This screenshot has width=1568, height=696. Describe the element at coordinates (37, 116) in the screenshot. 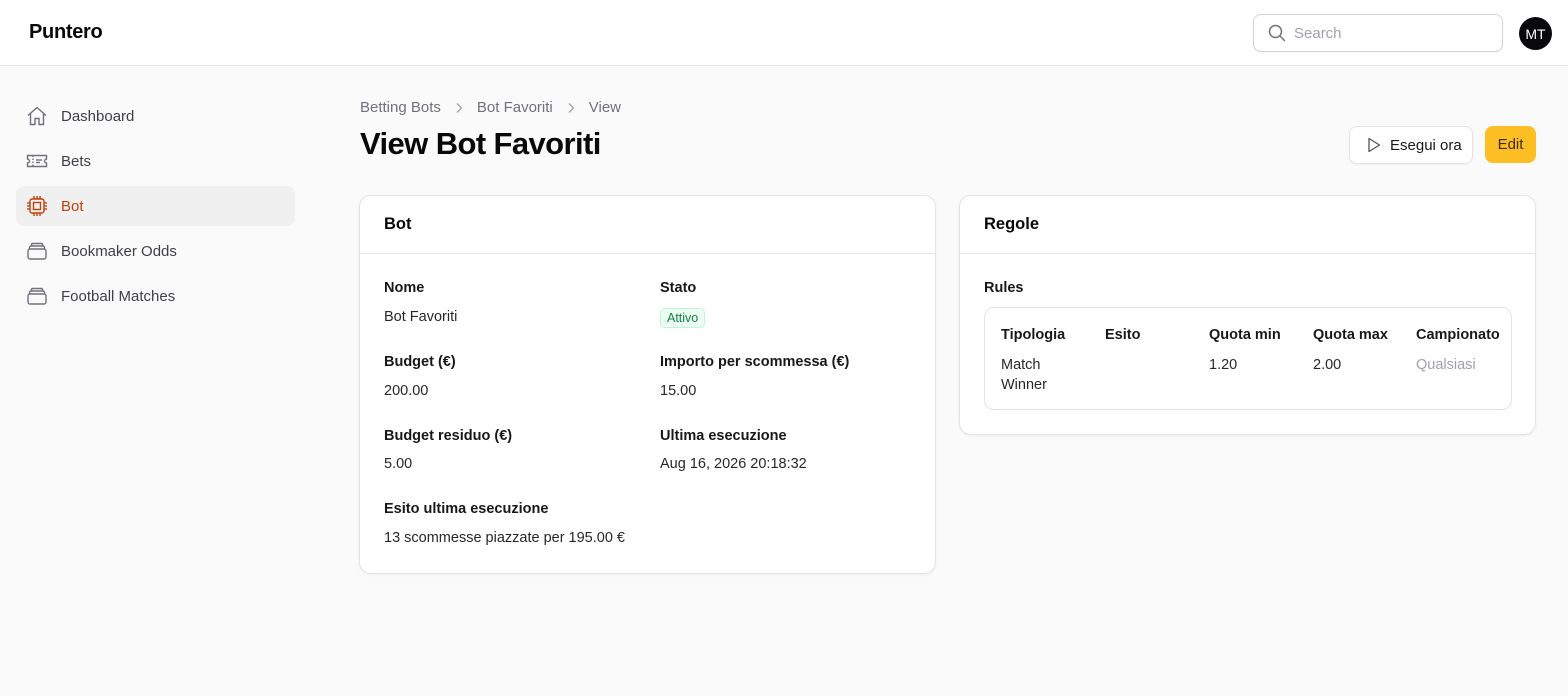

I see `home-icon` at that location.